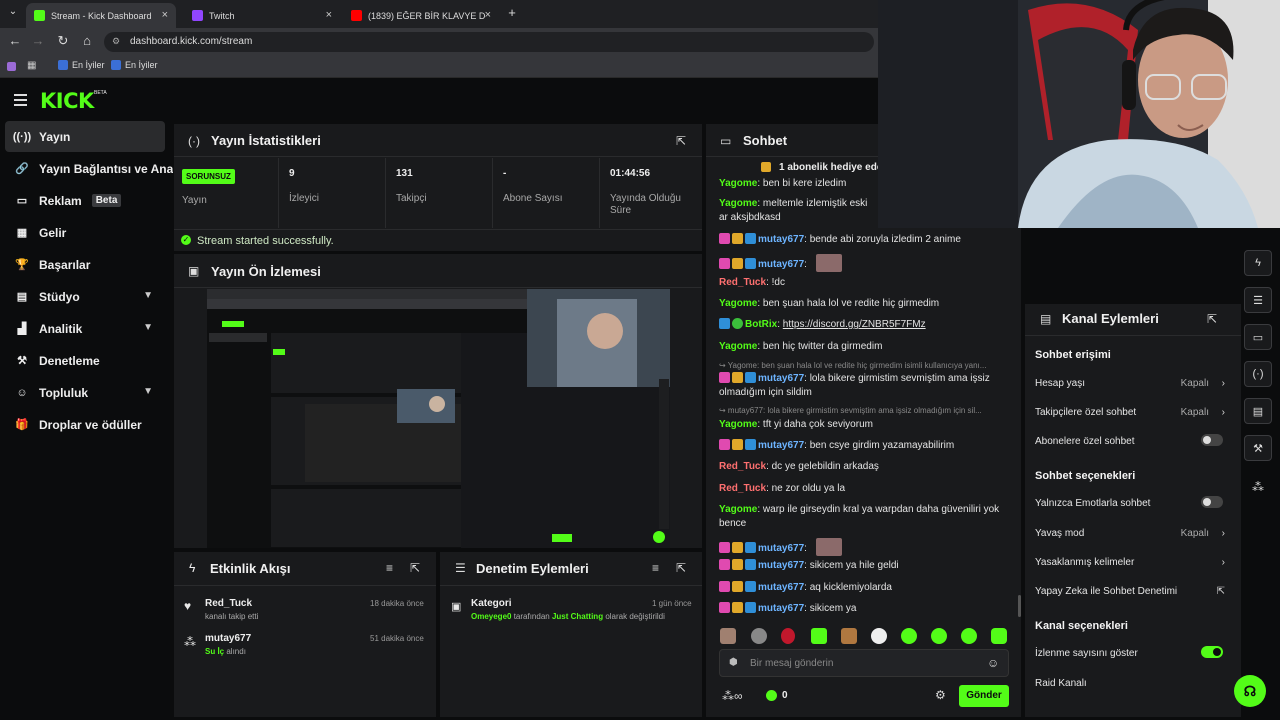 The width and height of the screenshot is (1280, 720). I want to click on support-chat-icon: ☊, so click(1250, 691).